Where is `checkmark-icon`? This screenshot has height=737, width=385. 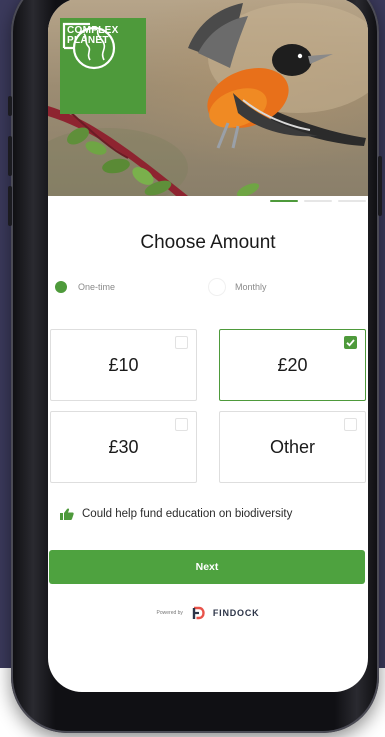 checkmark-icon is located at coordinates (350, 343).